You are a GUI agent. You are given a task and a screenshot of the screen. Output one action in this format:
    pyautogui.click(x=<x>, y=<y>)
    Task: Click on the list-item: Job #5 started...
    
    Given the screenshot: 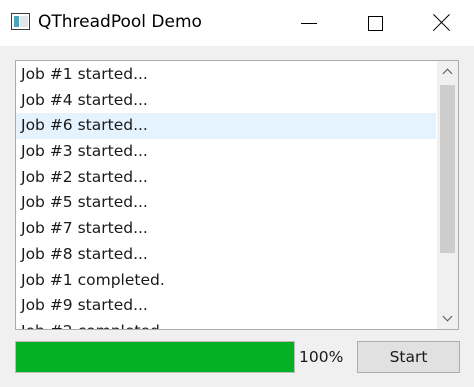 What is the action you would take?
    pyautogui.click(x=226, y=203)
    